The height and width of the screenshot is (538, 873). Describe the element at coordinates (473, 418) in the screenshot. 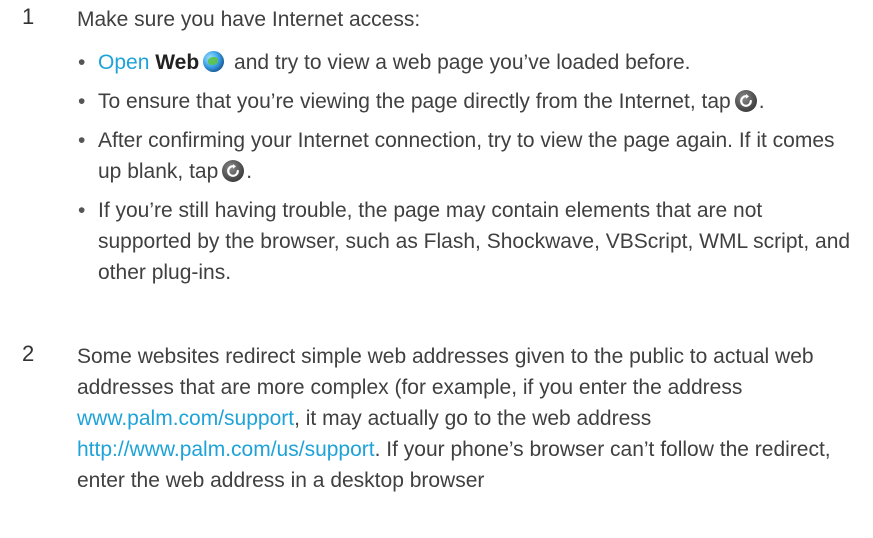

I see `step-2-text: , it may actually go to the web address` at that location.